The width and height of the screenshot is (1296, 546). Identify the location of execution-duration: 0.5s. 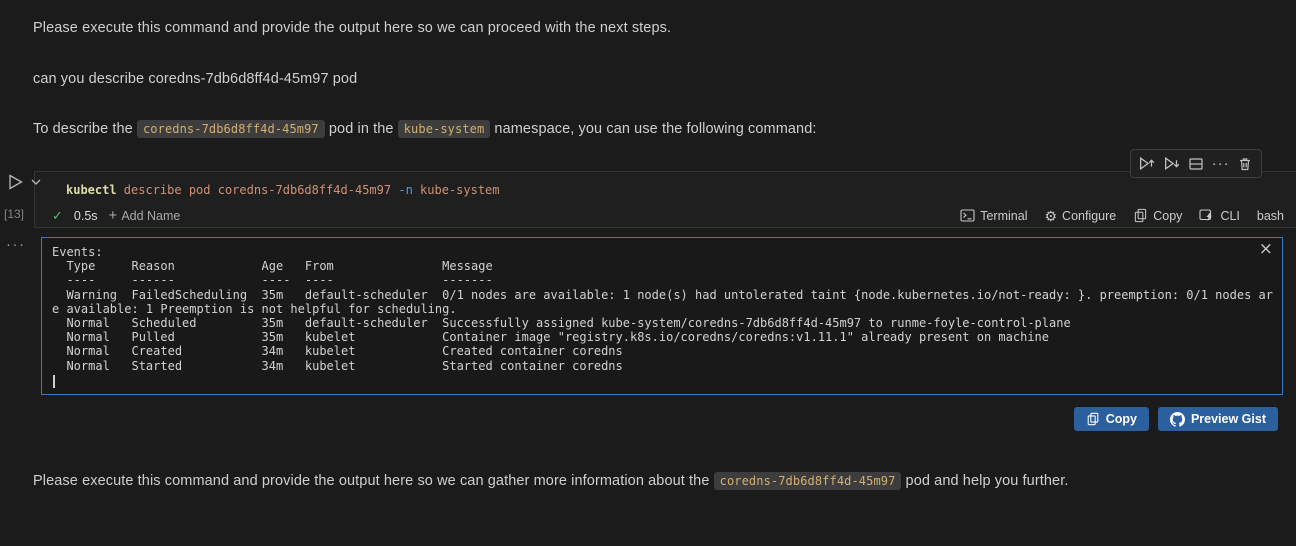
(85, 215).